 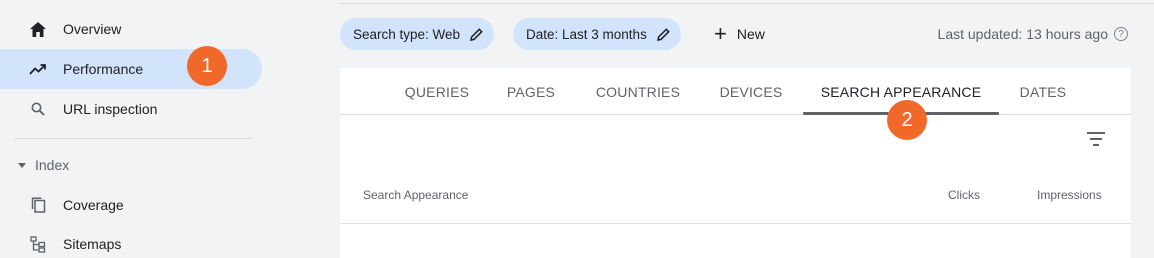 What do you see at coordinates (38, 205) in the screenshot?
I see `coverage-icon` at bounding box center [38, 205].